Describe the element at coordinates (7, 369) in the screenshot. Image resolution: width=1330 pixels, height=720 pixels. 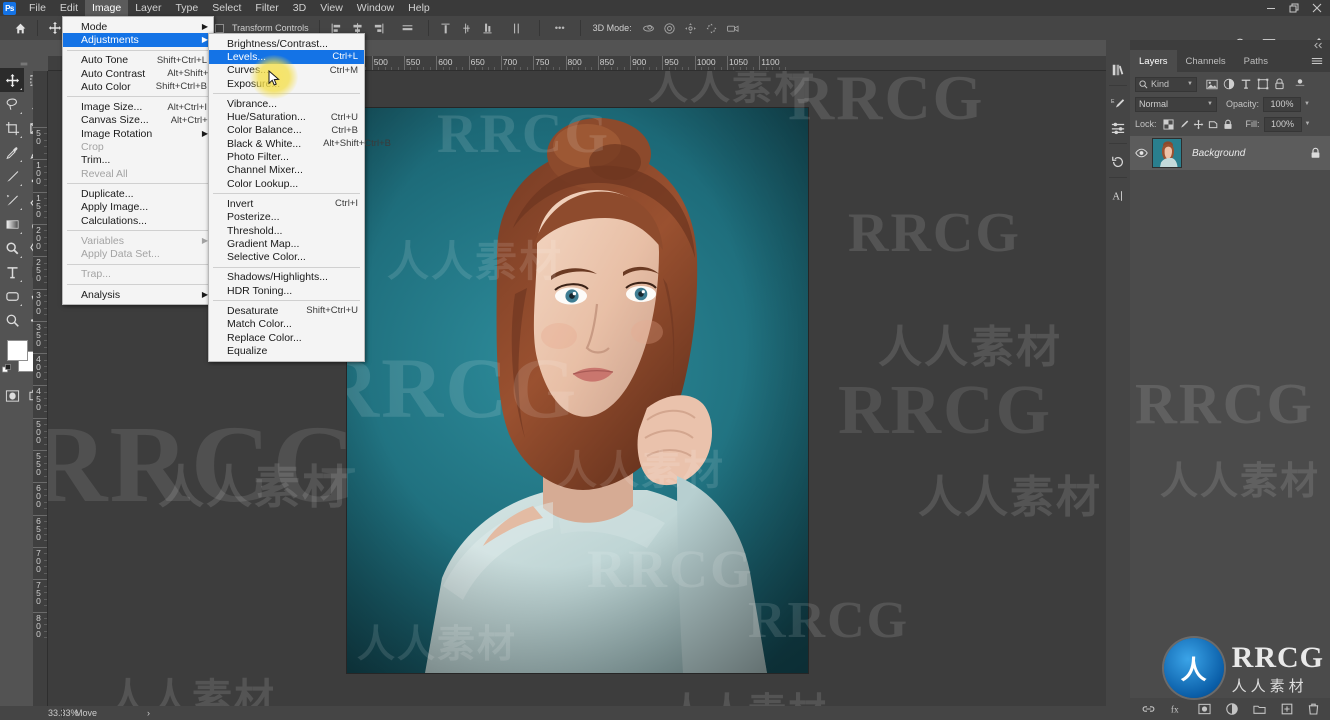
I see `default-colors-icon` at that location.